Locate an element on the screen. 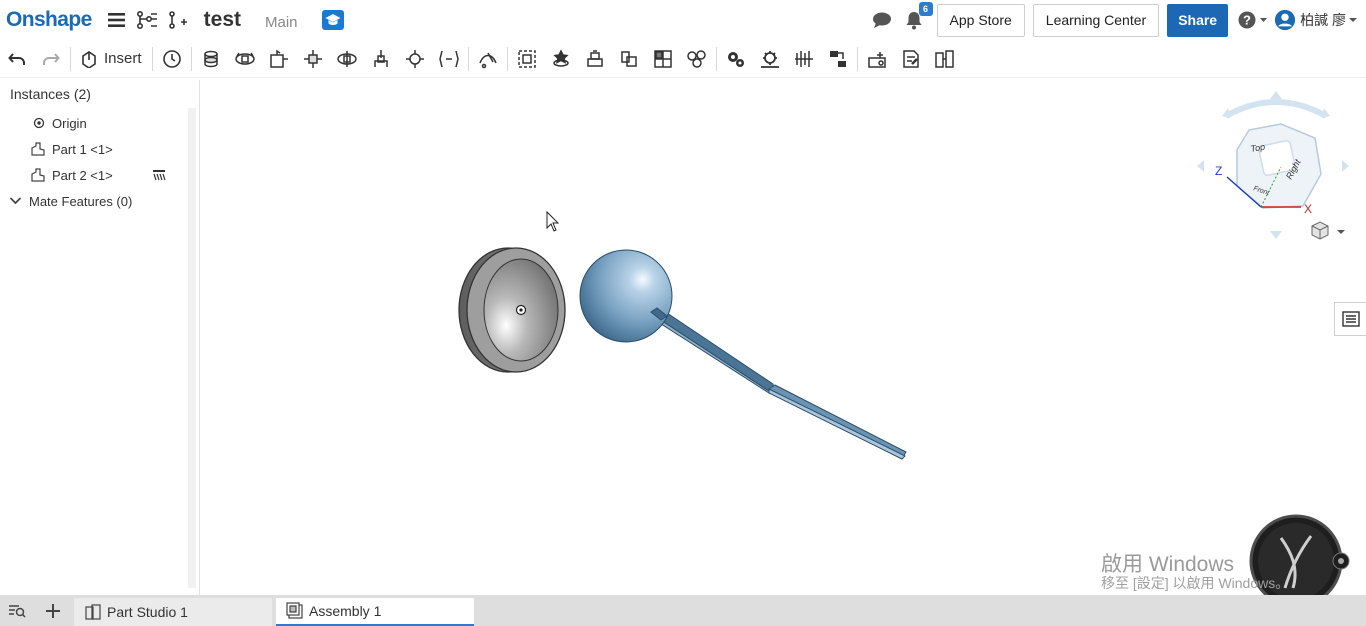 The width and height of the screenshot is (1366, 626). tangent-mate-icon is located at coordinates (488, 59).